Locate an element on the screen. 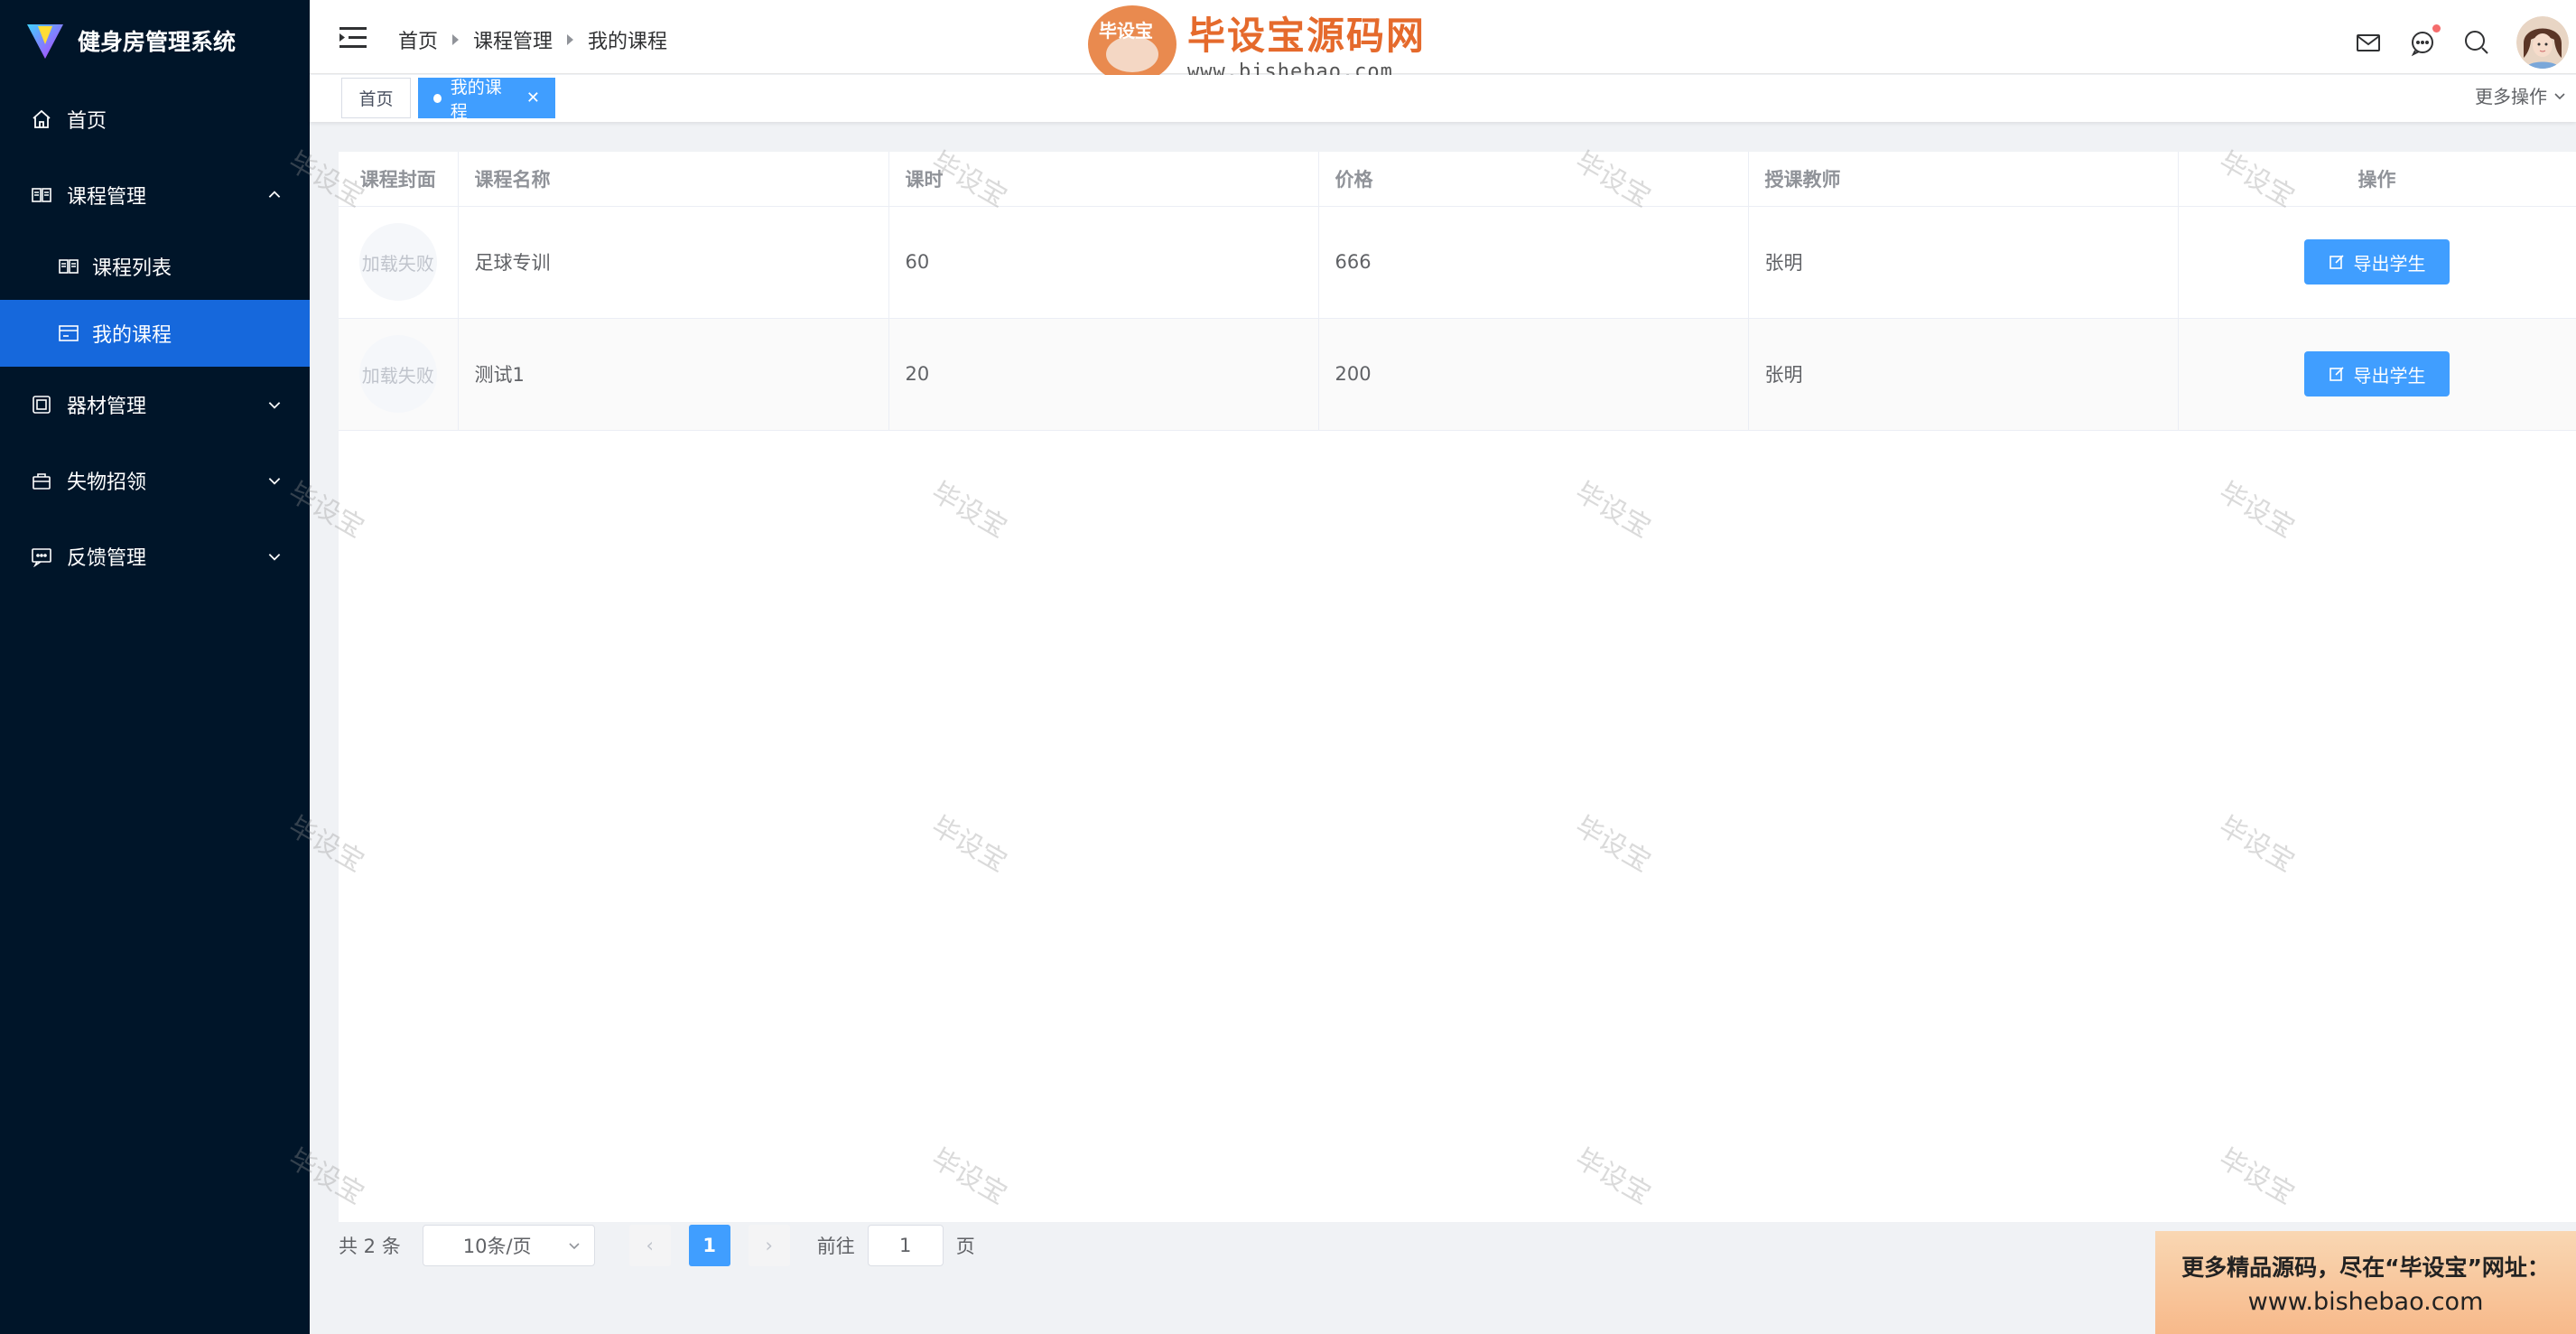 Image resolution: width=2576 pixels, height=1334 pixels. sidebar-item-home: 首页 is located at coordinates (155, 119).